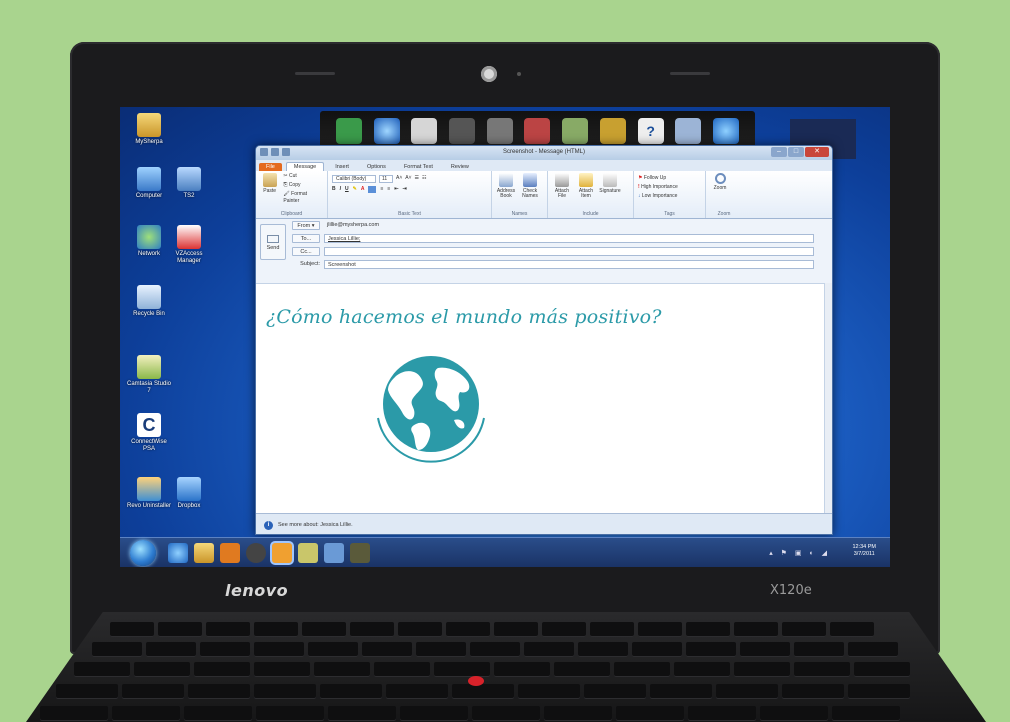 This screenshot has height=722, width=1010. I want to click on bullets-icon: ☰, so click(417, 179).